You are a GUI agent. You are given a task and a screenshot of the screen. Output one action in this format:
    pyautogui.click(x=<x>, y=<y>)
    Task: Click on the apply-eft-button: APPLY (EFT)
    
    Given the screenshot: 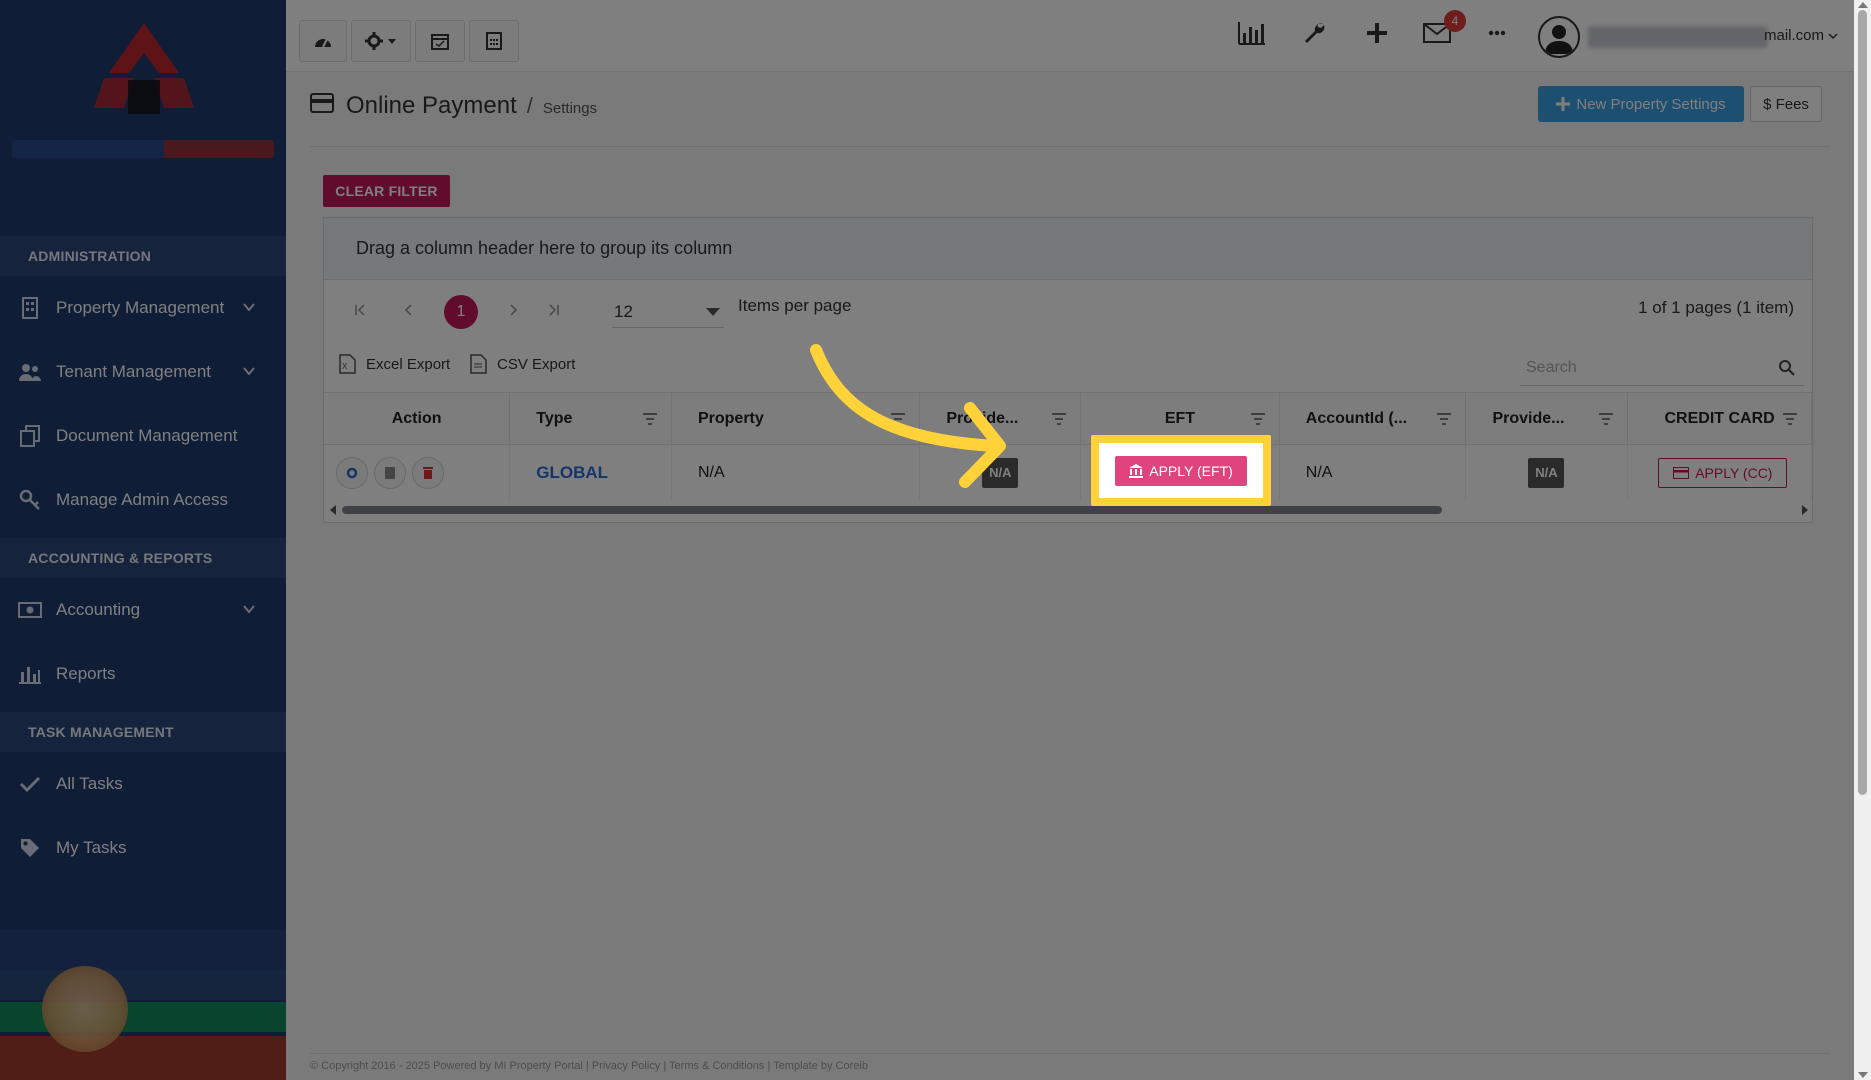 What is the action you would take?
    pyautogui.click(x=1181, y=470)
    